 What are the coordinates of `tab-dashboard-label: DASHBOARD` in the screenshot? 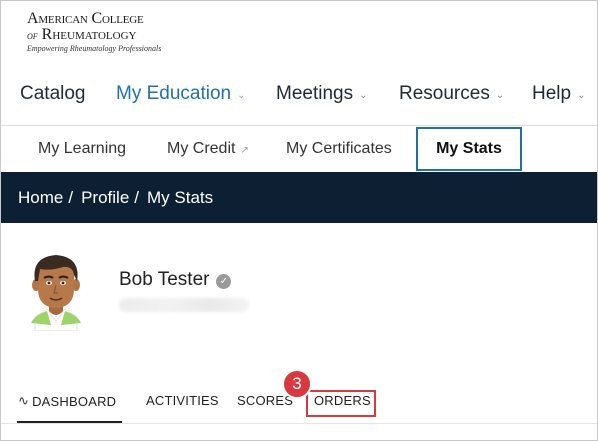 It's located at (74, 401).